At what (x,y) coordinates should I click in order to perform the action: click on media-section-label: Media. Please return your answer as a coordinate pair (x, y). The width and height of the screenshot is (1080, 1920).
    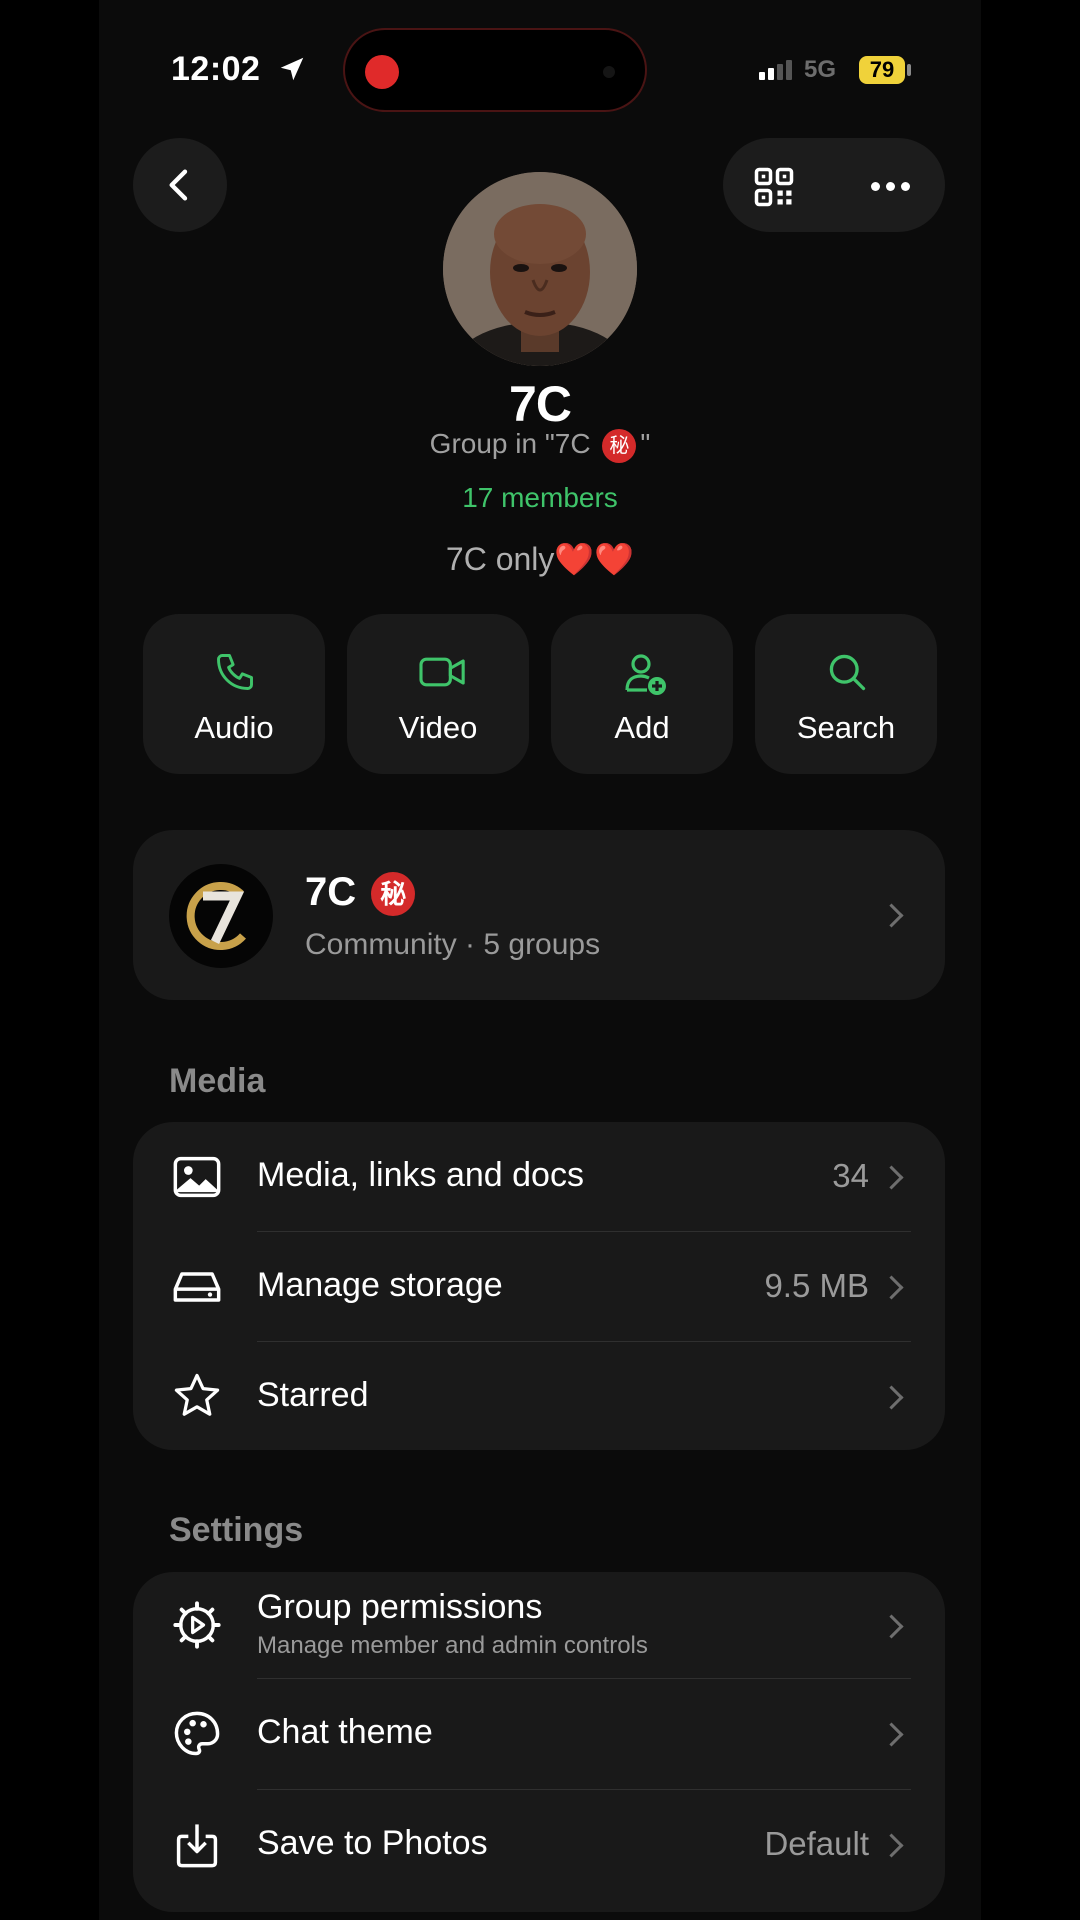
    Looking at the image, I should click on (217, 1081).